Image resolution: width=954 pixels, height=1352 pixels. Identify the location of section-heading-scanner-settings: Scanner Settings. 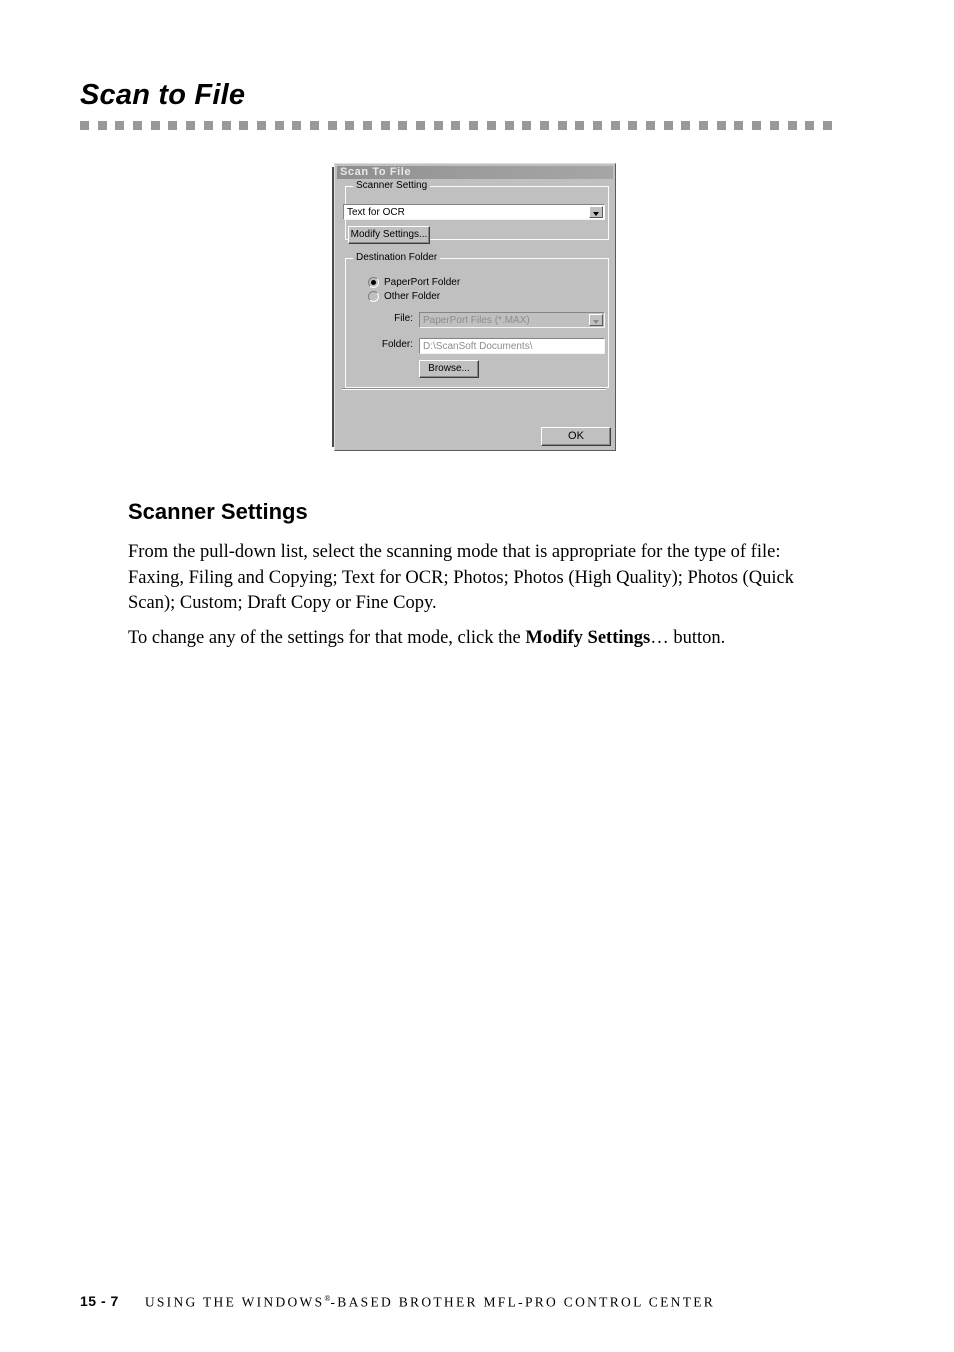
(218, 511).